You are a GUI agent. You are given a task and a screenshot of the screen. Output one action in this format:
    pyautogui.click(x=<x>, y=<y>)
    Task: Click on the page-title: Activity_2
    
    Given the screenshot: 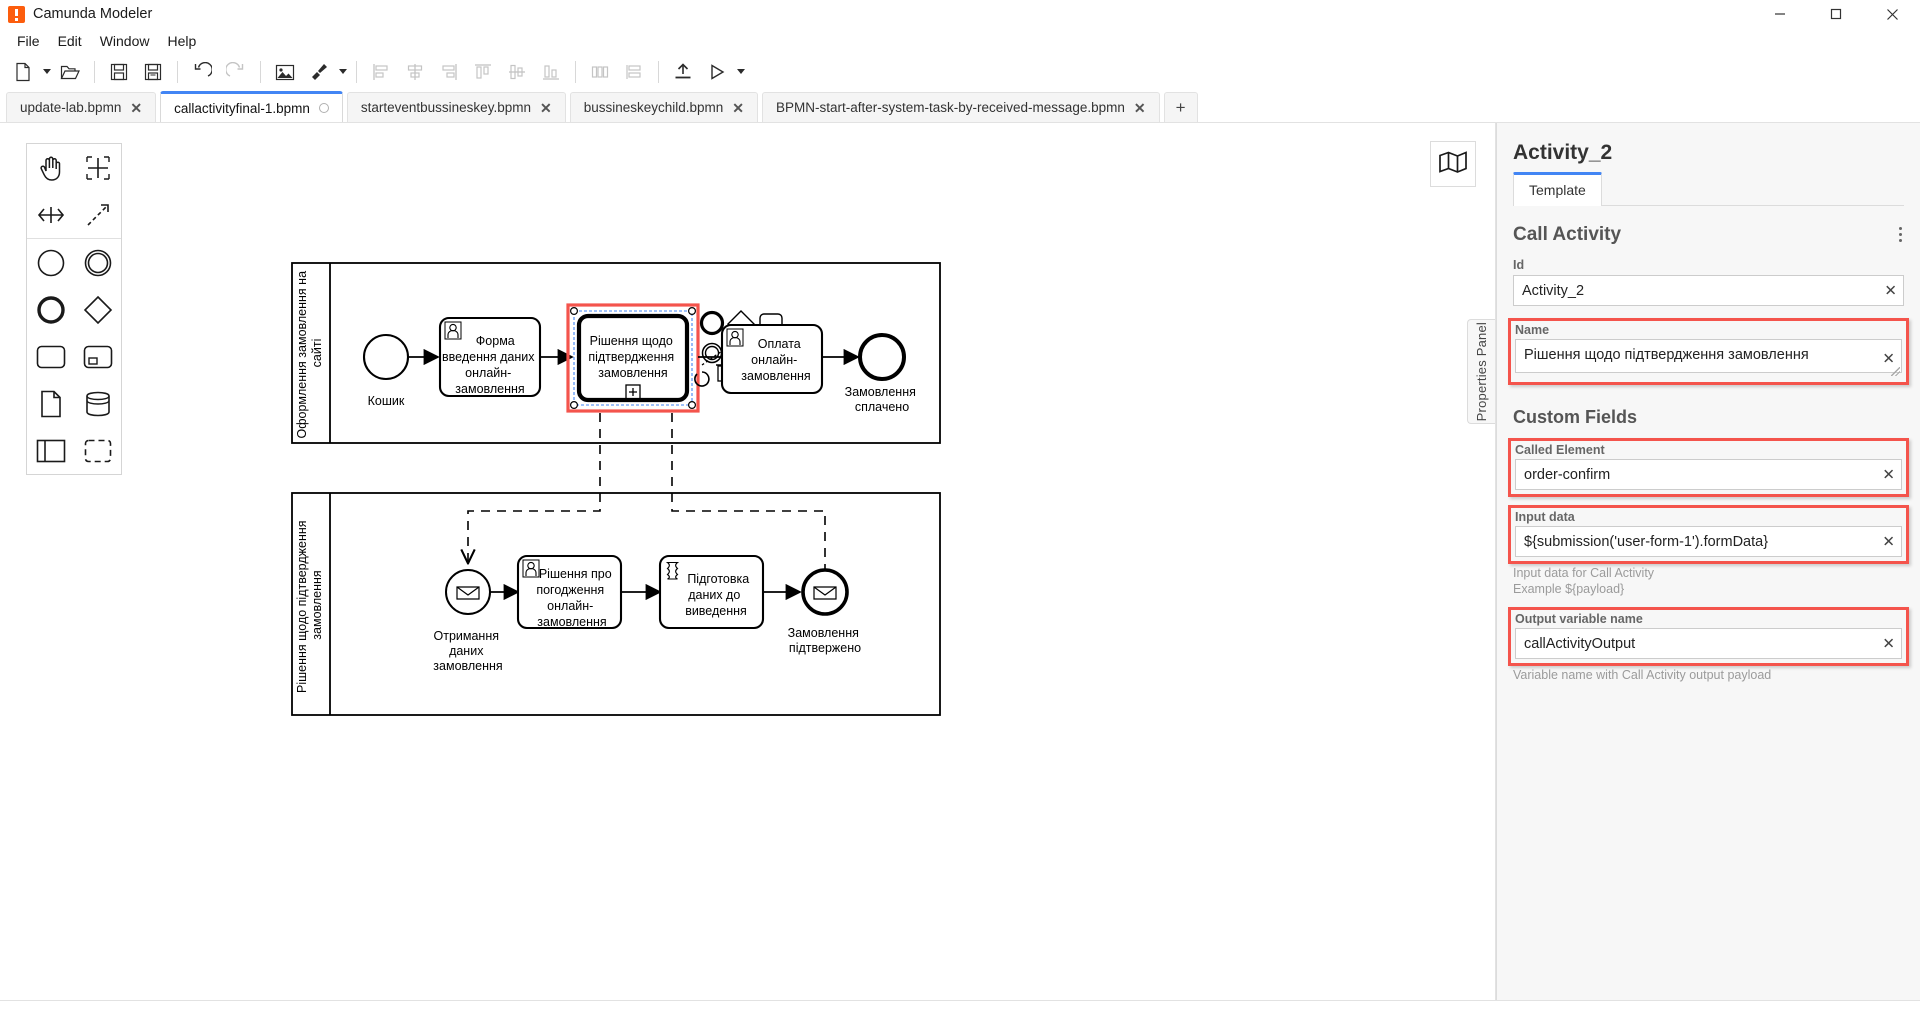 What is the action you would take?
    pyautogui.click(x=1563, y=152)
    